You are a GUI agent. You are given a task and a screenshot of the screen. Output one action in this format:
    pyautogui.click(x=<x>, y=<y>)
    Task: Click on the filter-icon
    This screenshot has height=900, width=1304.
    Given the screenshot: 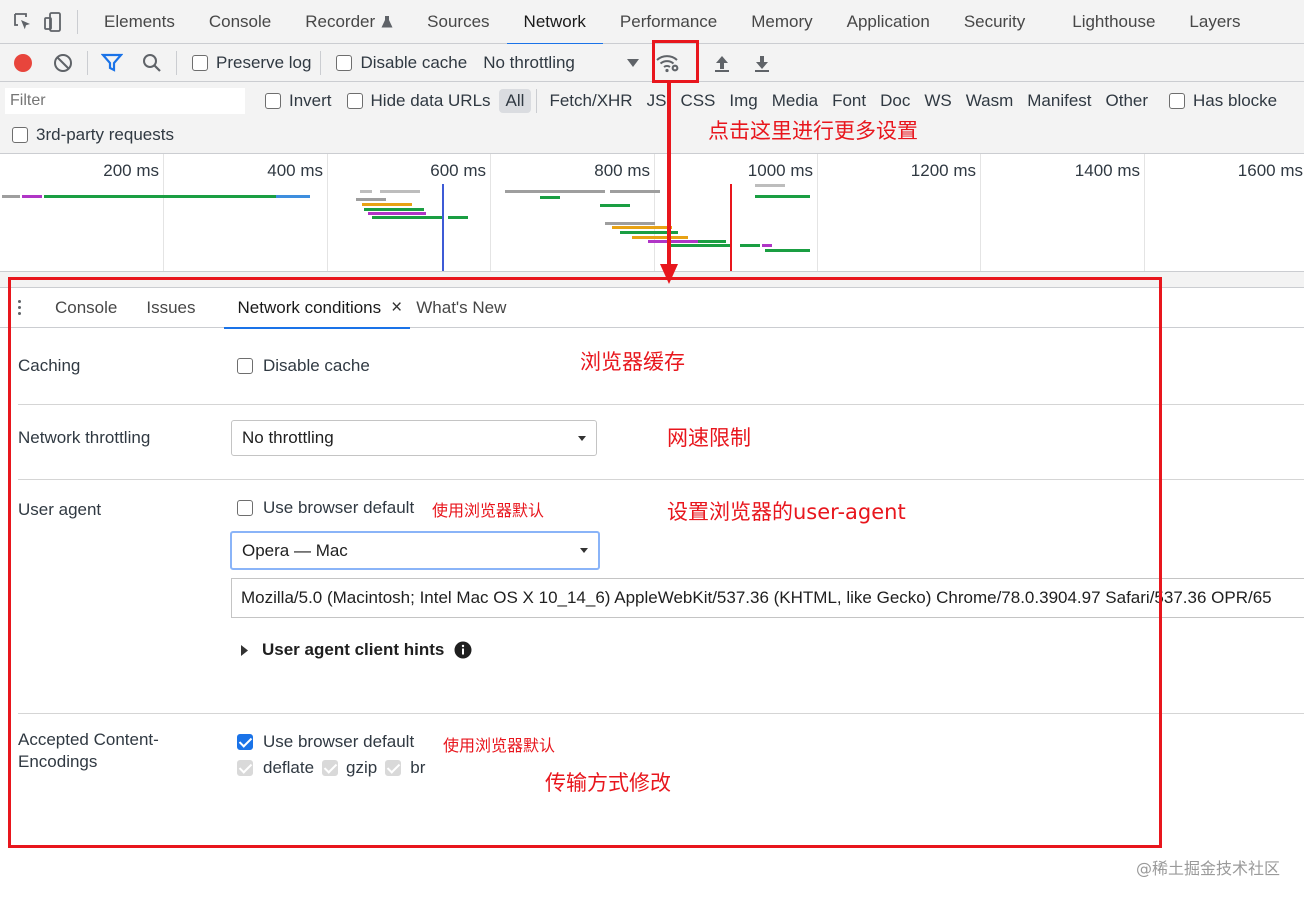 What is the action you would take?
    pyautogui.click(x=112, y=63)
    